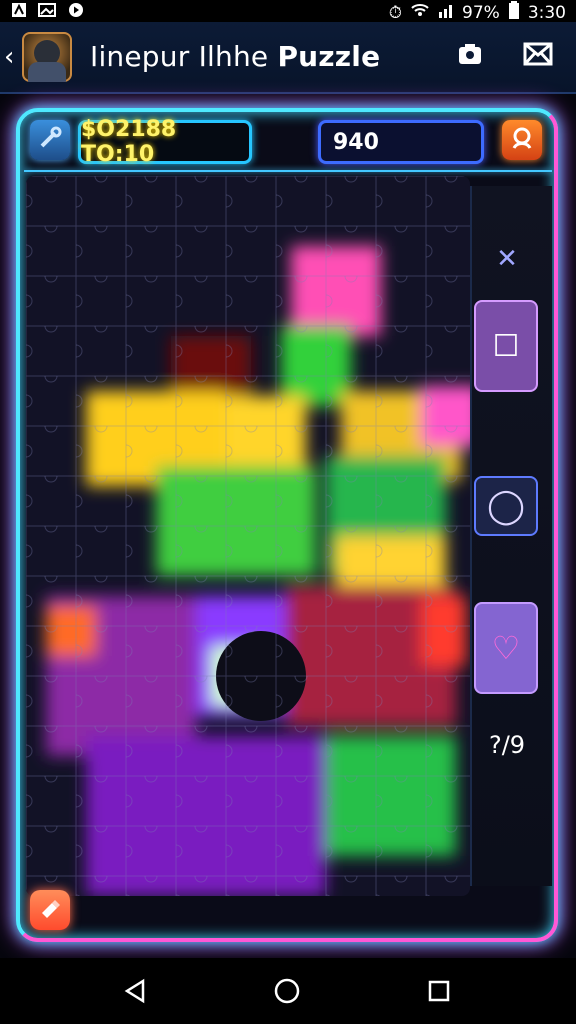 The image size is (576, 1024). I want to click on battery-icon, so click(514, 12).